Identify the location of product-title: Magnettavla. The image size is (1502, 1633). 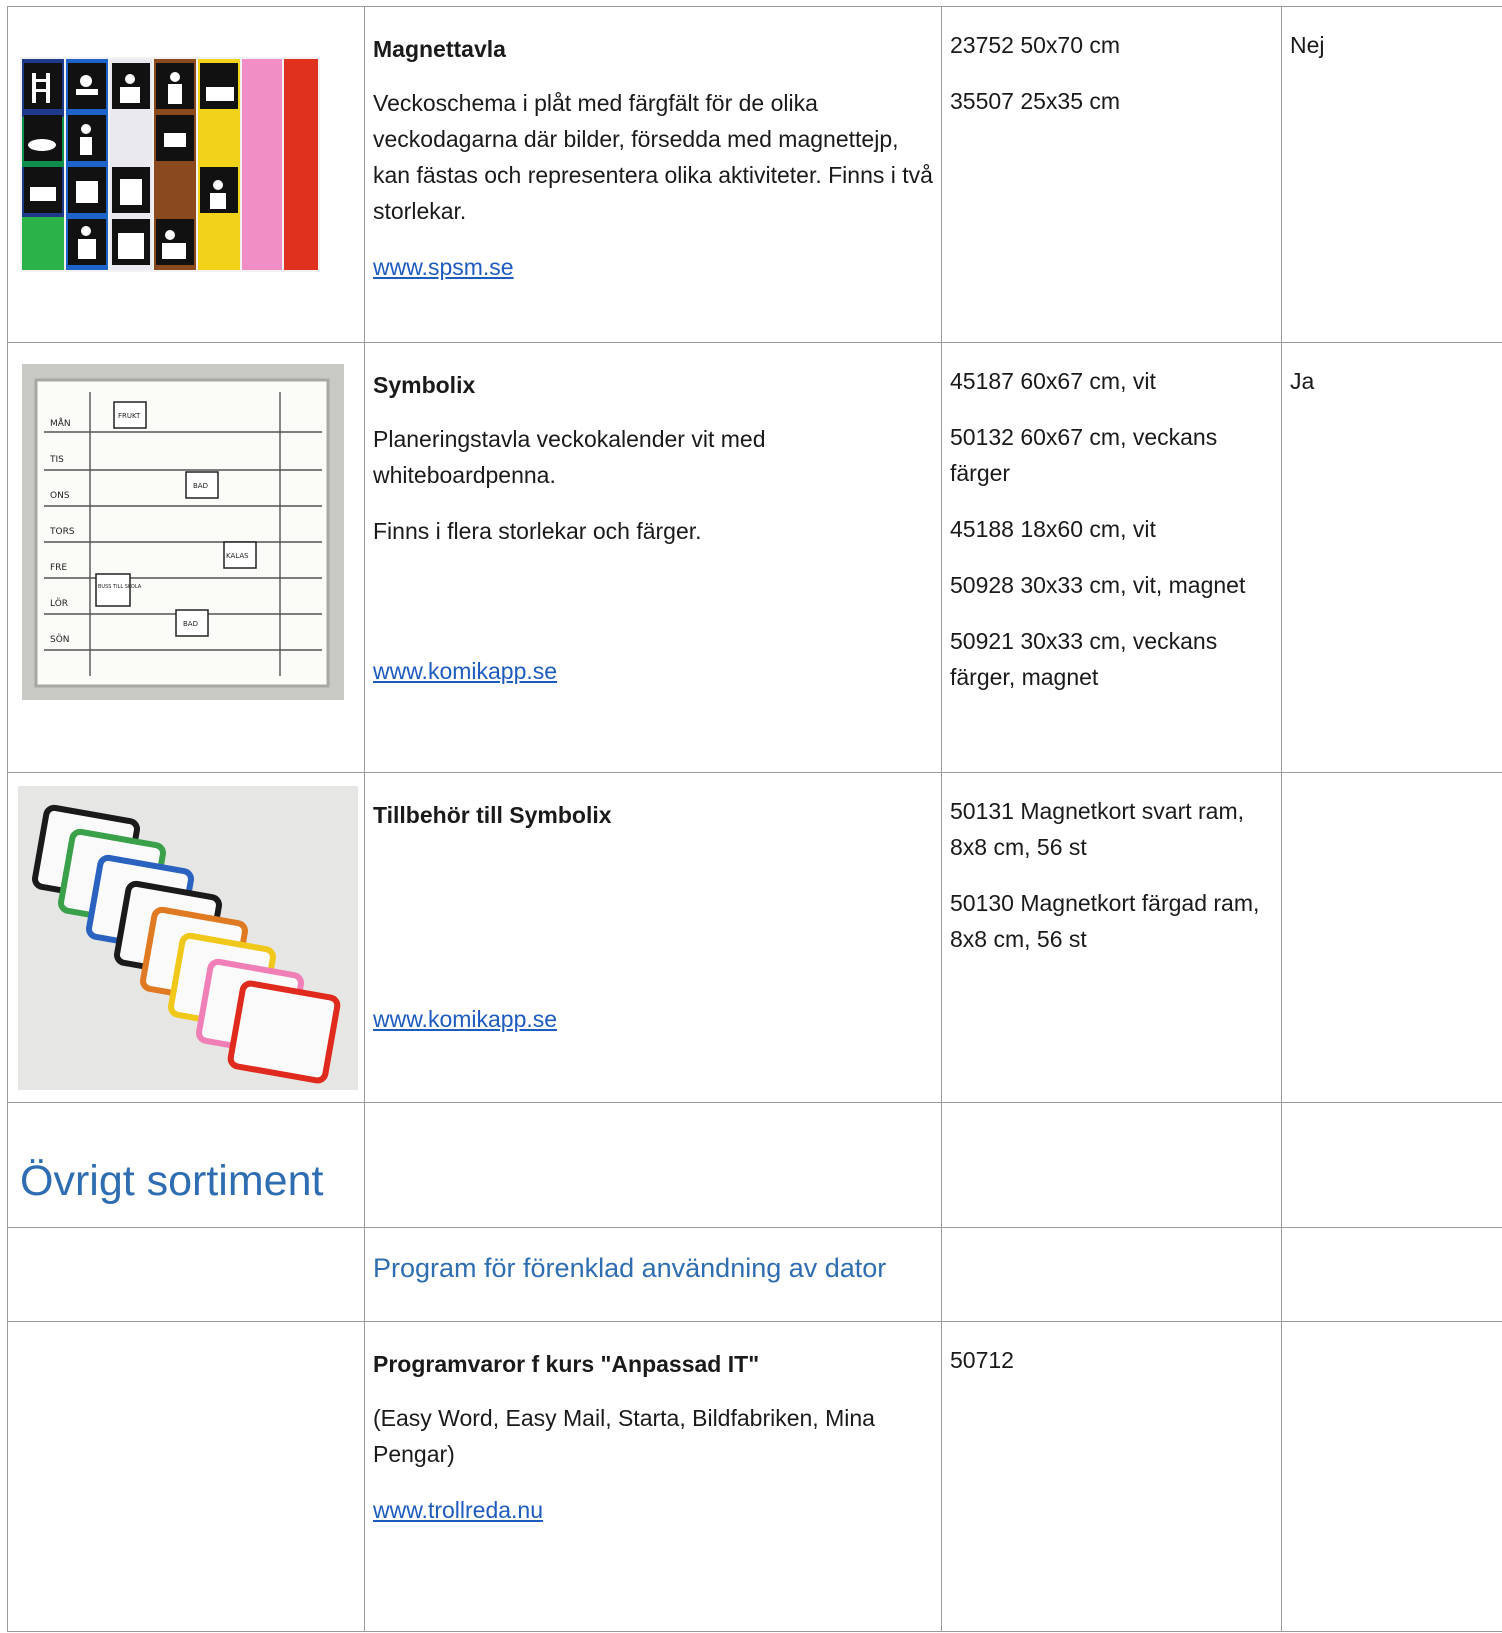
(439, 49).